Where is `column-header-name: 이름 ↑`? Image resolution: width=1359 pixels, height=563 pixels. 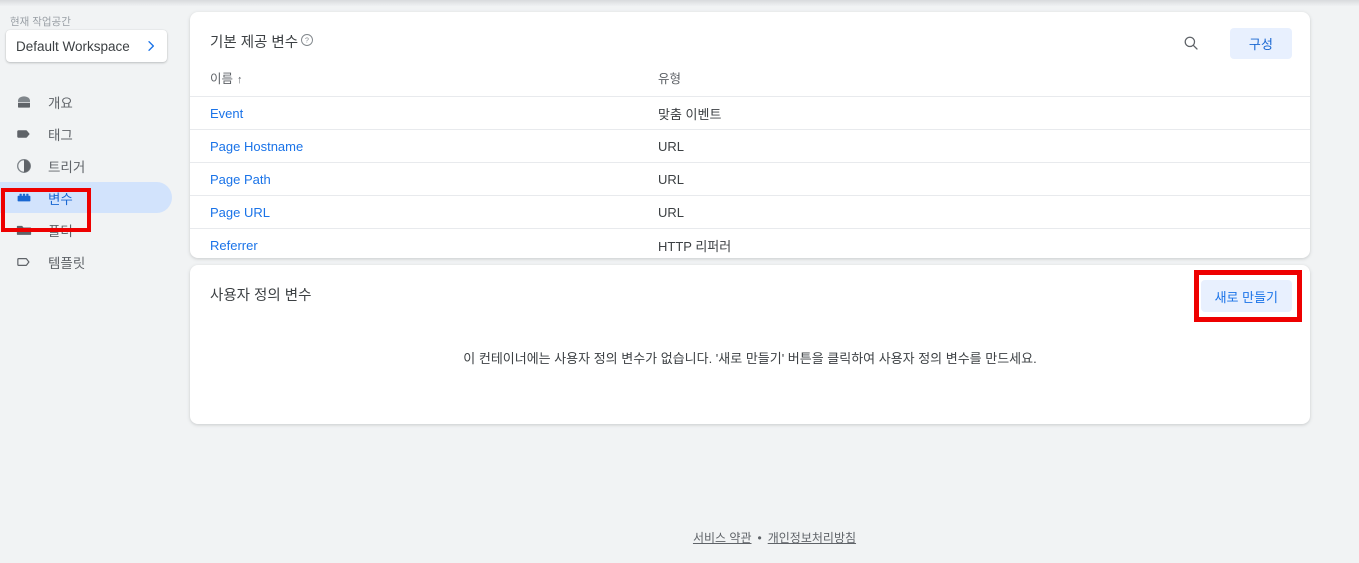
column-header-name: 이름 ↑ is located at coordinates (424, 82).